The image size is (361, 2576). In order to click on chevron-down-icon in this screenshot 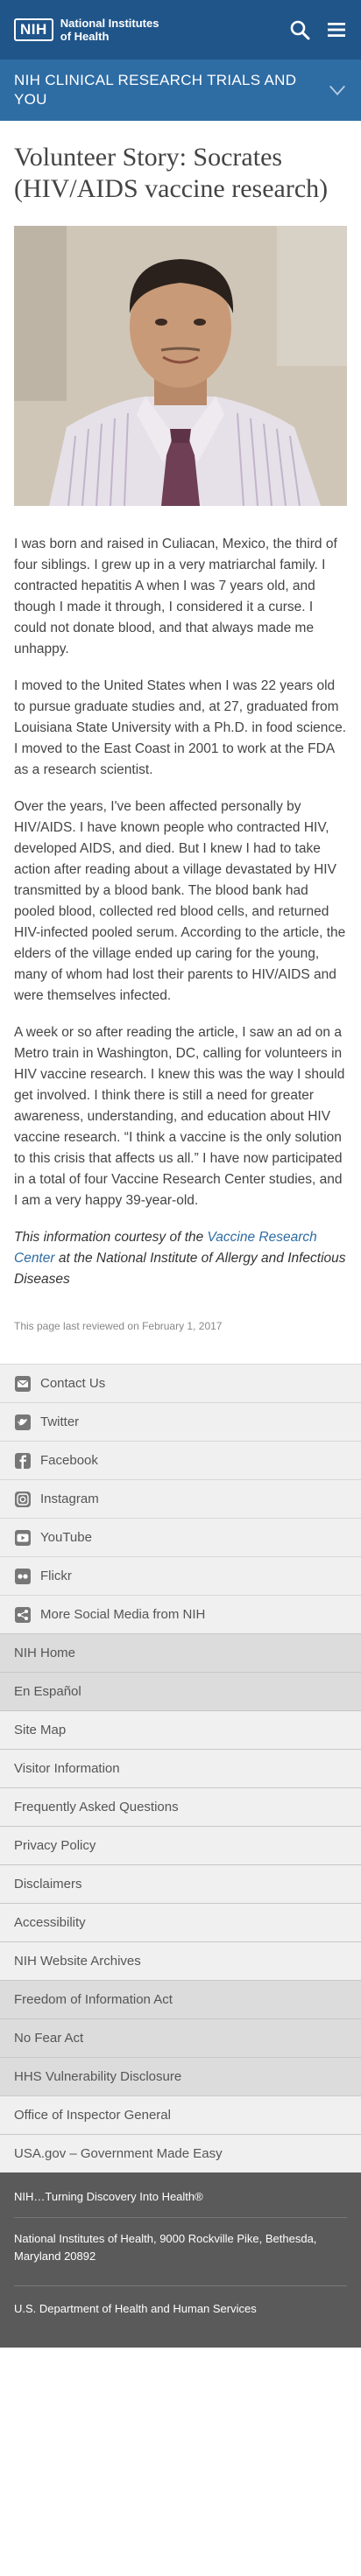, I will do `click(338, 90)`.